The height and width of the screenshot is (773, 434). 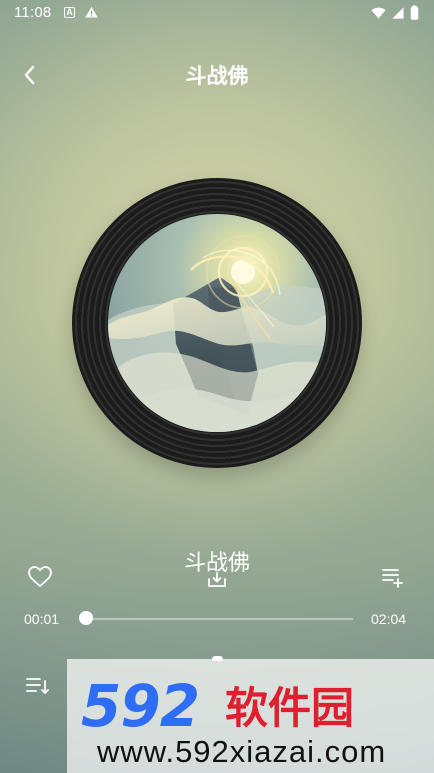 I want to click on download-icon, so click(x=217, y=579).